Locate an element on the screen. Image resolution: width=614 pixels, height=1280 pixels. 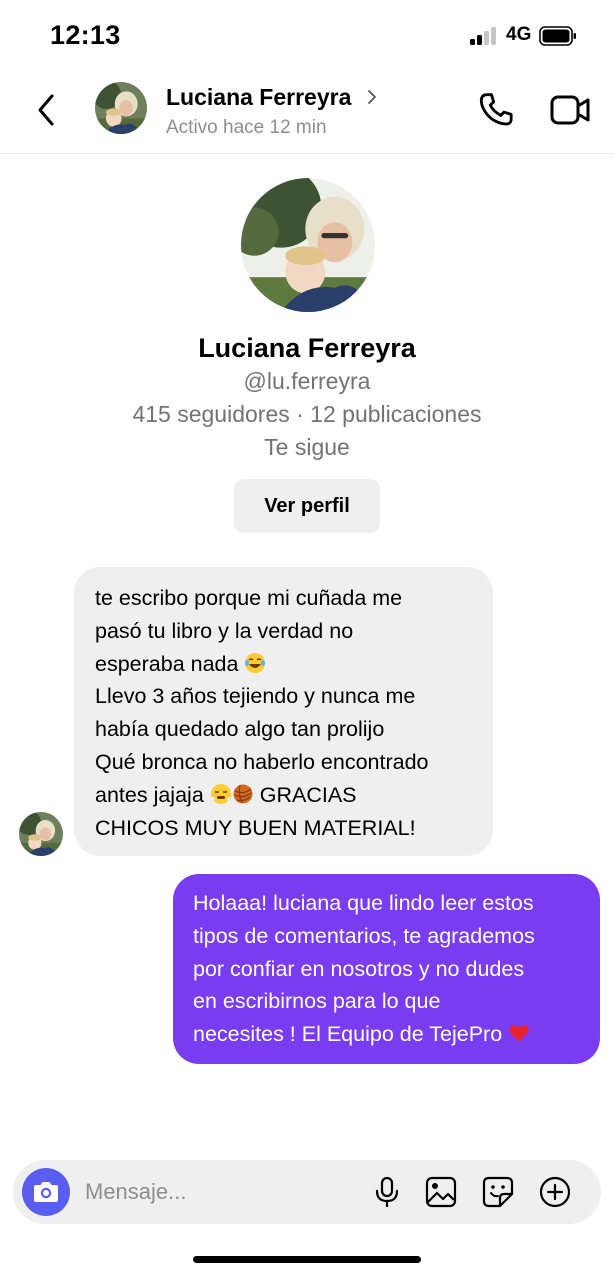
status-bar: 12:13 4G is located at coordinates (307, 36).